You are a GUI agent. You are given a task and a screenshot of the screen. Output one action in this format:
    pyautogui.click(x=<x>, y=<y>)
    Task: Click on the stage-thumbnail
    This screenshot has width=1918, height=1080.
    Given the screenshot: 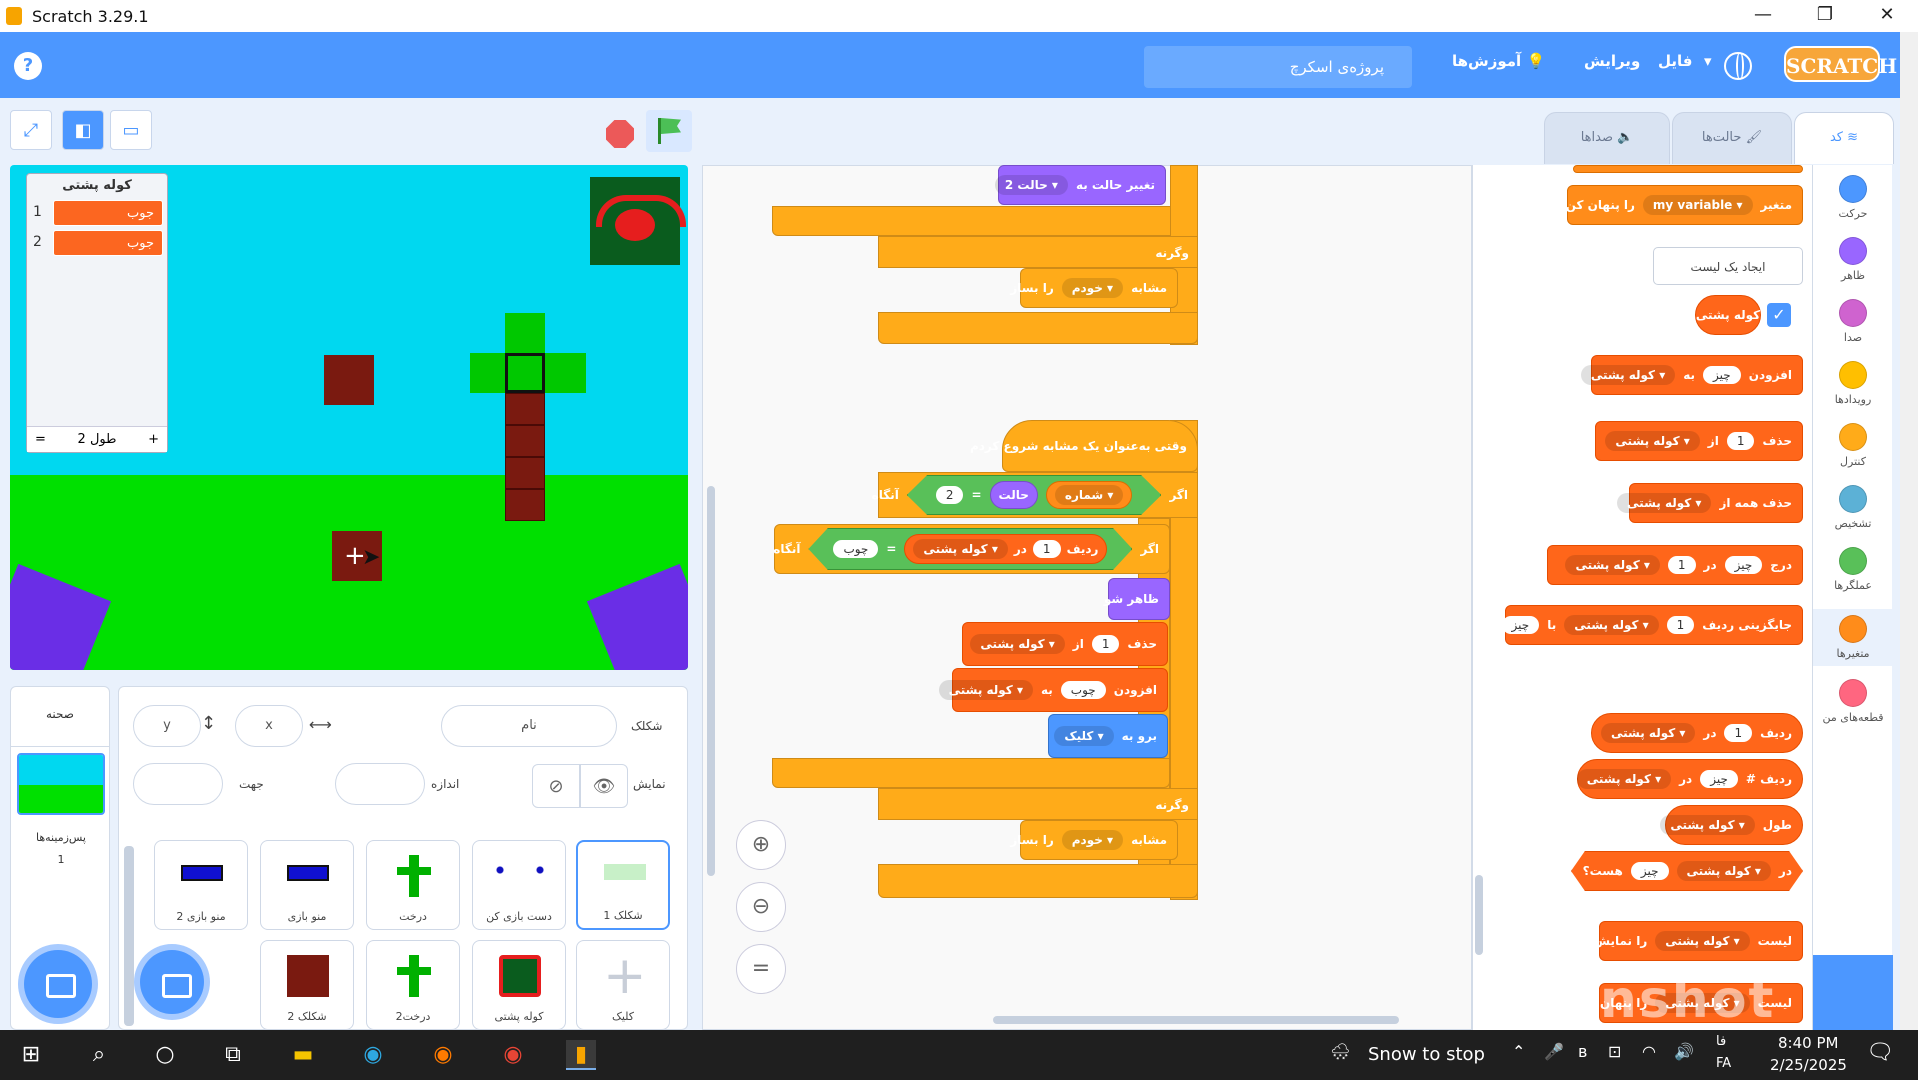 What is the action you would take?
    pyautogui.click(x=61, y=784)
    